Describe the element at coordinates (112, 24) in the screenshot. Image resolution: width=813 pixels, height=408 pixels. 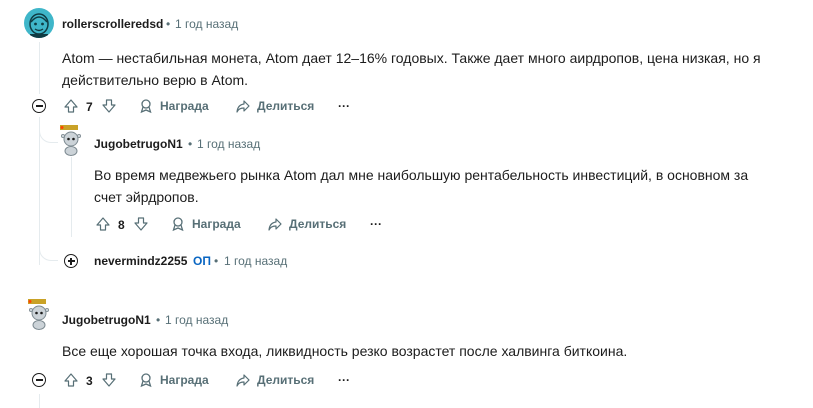
I see `comment-username: rollerscrolleredsd` at that location.